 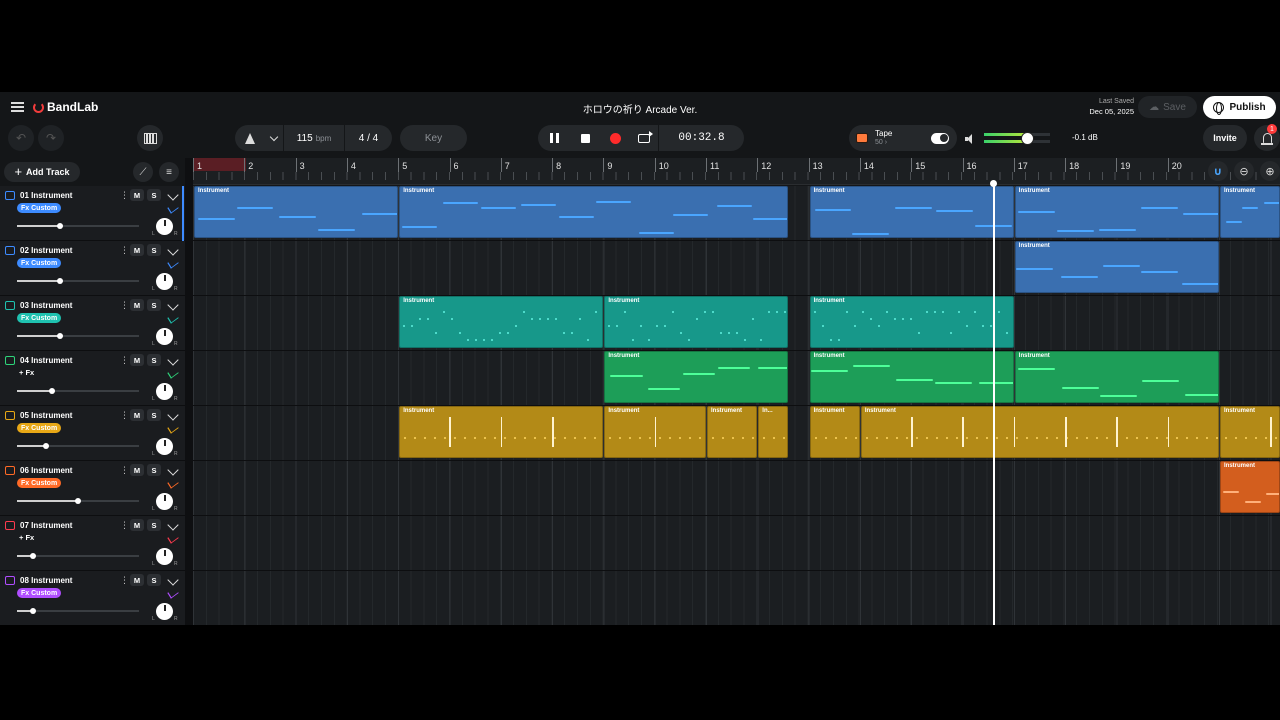 What do you see at coordinates (1123, 165) in the screenshot?
I see `ruler-bar-19: 19` at bounding box center [1123, 165].